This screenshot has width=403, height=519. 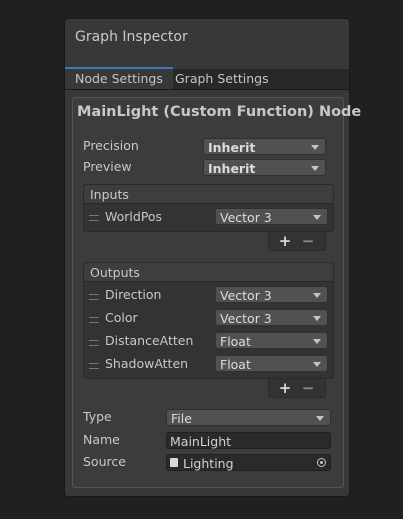 What do you see at coordinates (222, 79) in the screenshot?
I see `tab-graph-settings: Graph Settings` at bounding box center [222, 79].